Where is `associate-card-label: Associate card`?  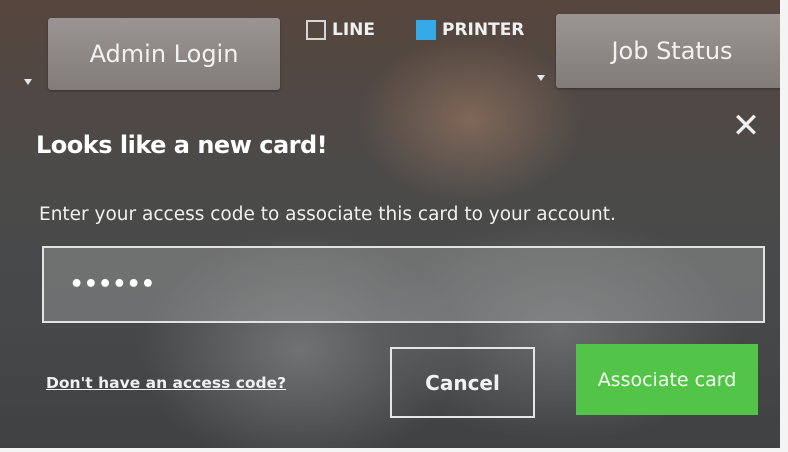
associate-card-label: Associate card is located at coordinates (667, 379).